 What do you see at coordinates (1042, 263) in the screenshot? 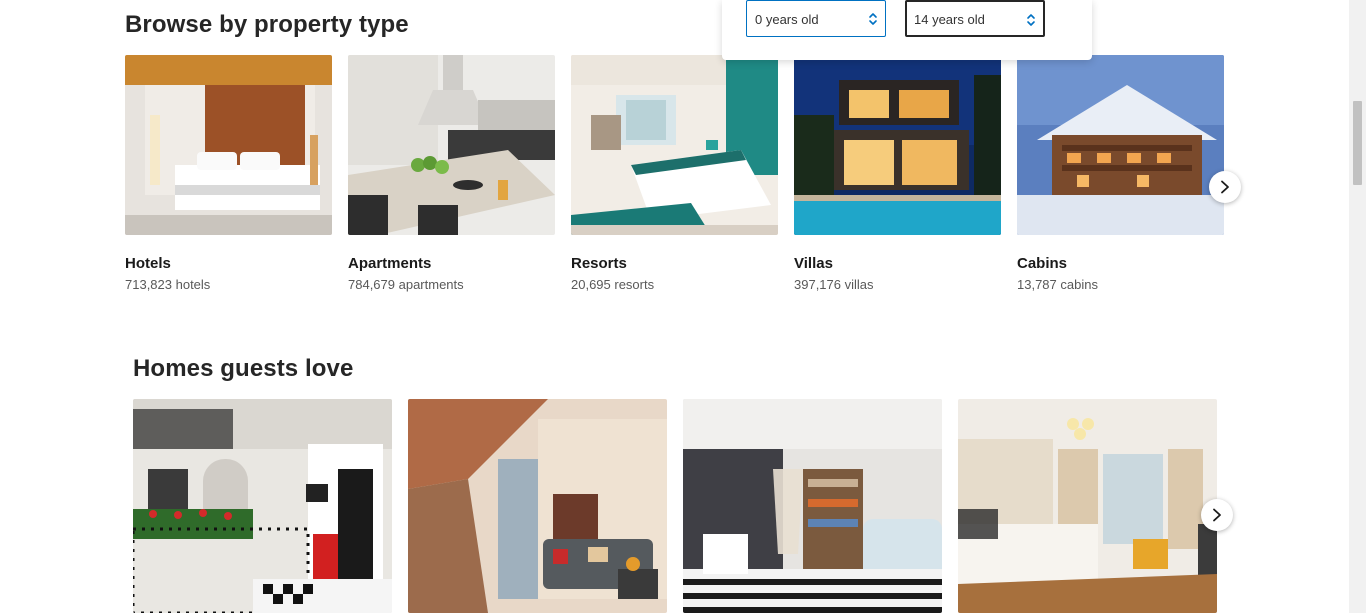
I see `property-name: Cabins` at bounding box center [1042, 263].